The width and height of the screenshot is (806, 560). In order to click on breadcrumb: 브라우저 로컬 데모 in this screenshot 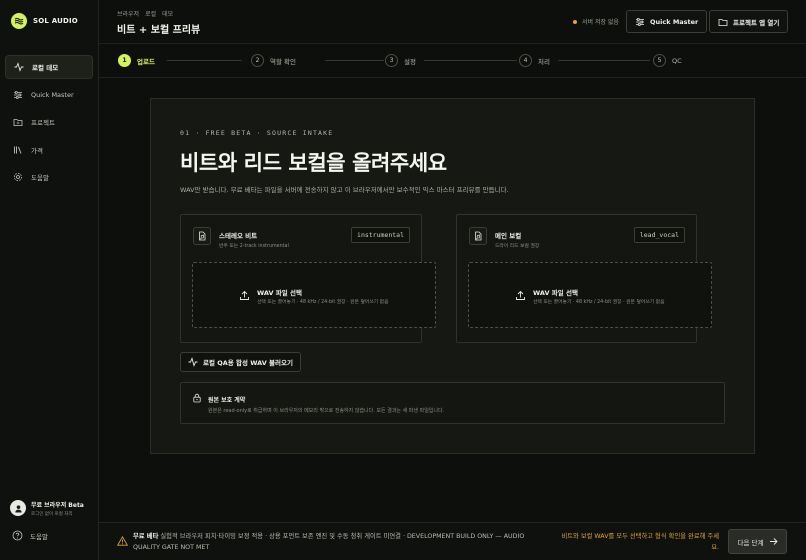, I will do `click(145, 13)`.